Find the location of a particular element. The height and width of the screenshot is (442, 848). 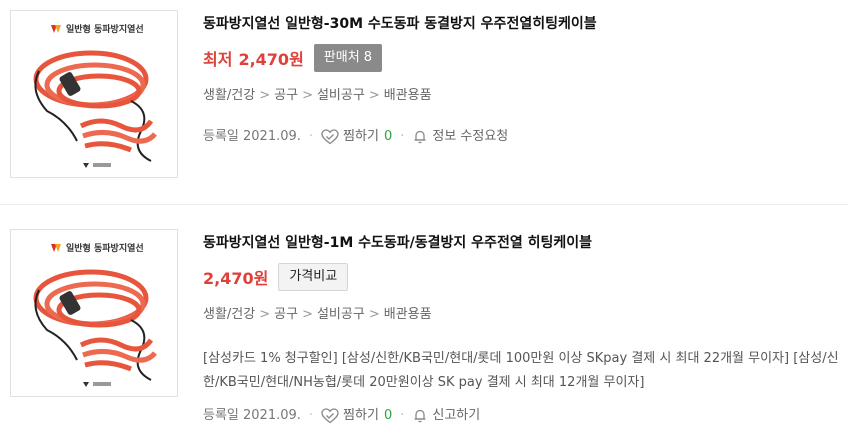

report-label: 신고하기 is located at coordinates (456, 415).